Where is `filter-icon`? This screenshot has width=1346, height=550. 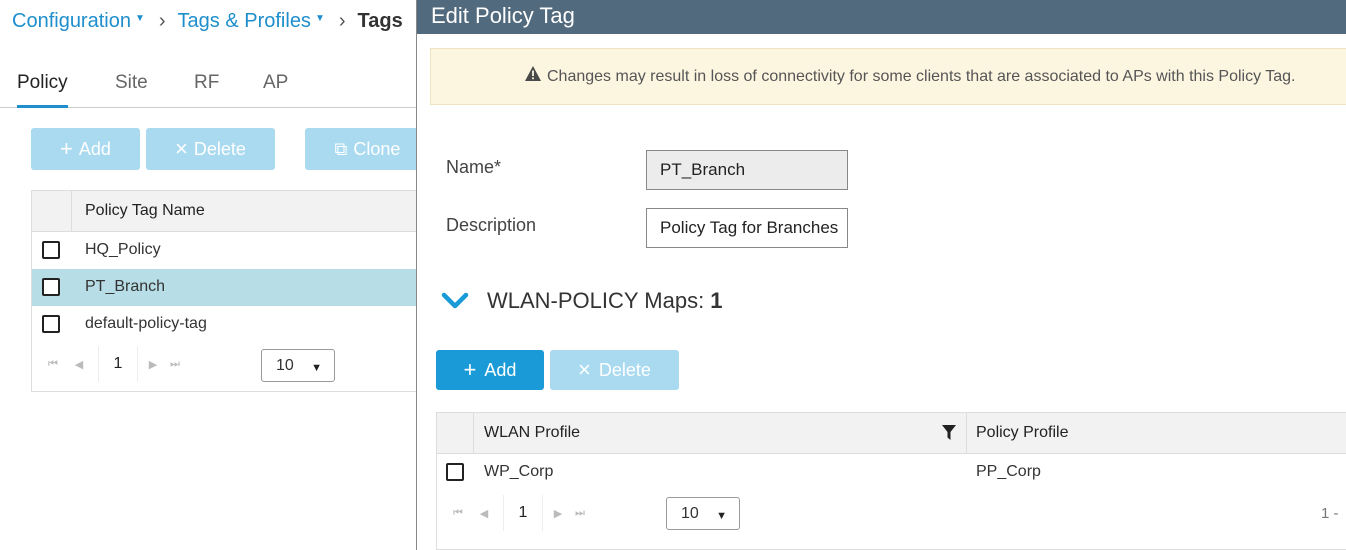
filter-icon is located at coordinates (949, 432).